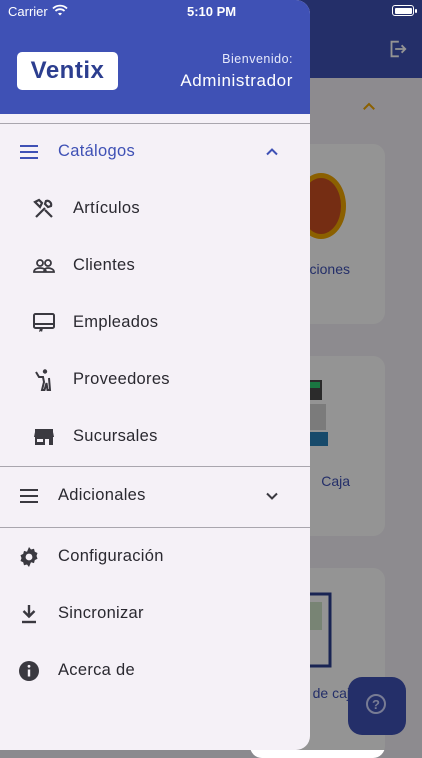  Describe the element at coordinates (96, 670) in the screenshot. I see `acerca-de-label: Acerca de` at that location.